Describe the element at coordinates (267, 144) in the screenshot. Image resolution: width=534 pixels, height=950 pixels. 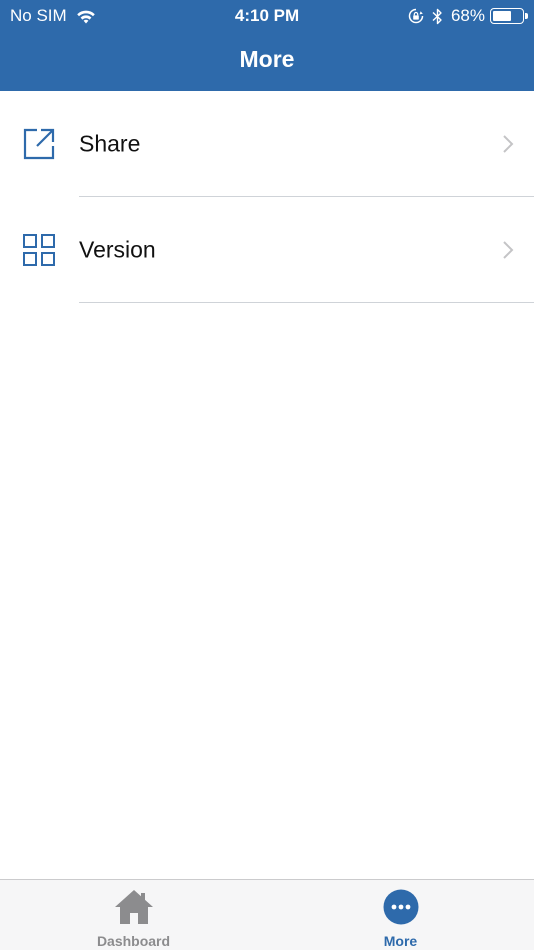
I see `menu-item-share: Share` at that location.